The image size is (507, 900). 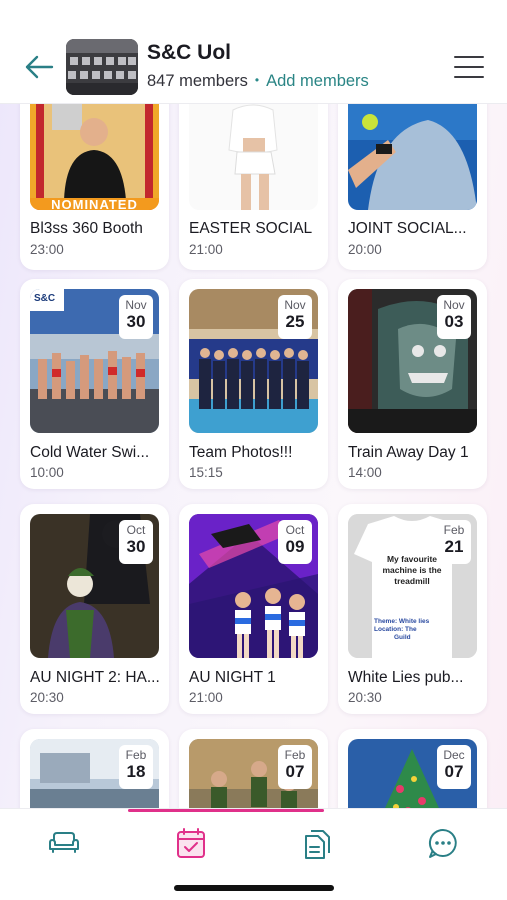 What do you see at coordinates (454, 755) in the screenshot?
I see `date-month: Dec` at bounding box center [454, 755].